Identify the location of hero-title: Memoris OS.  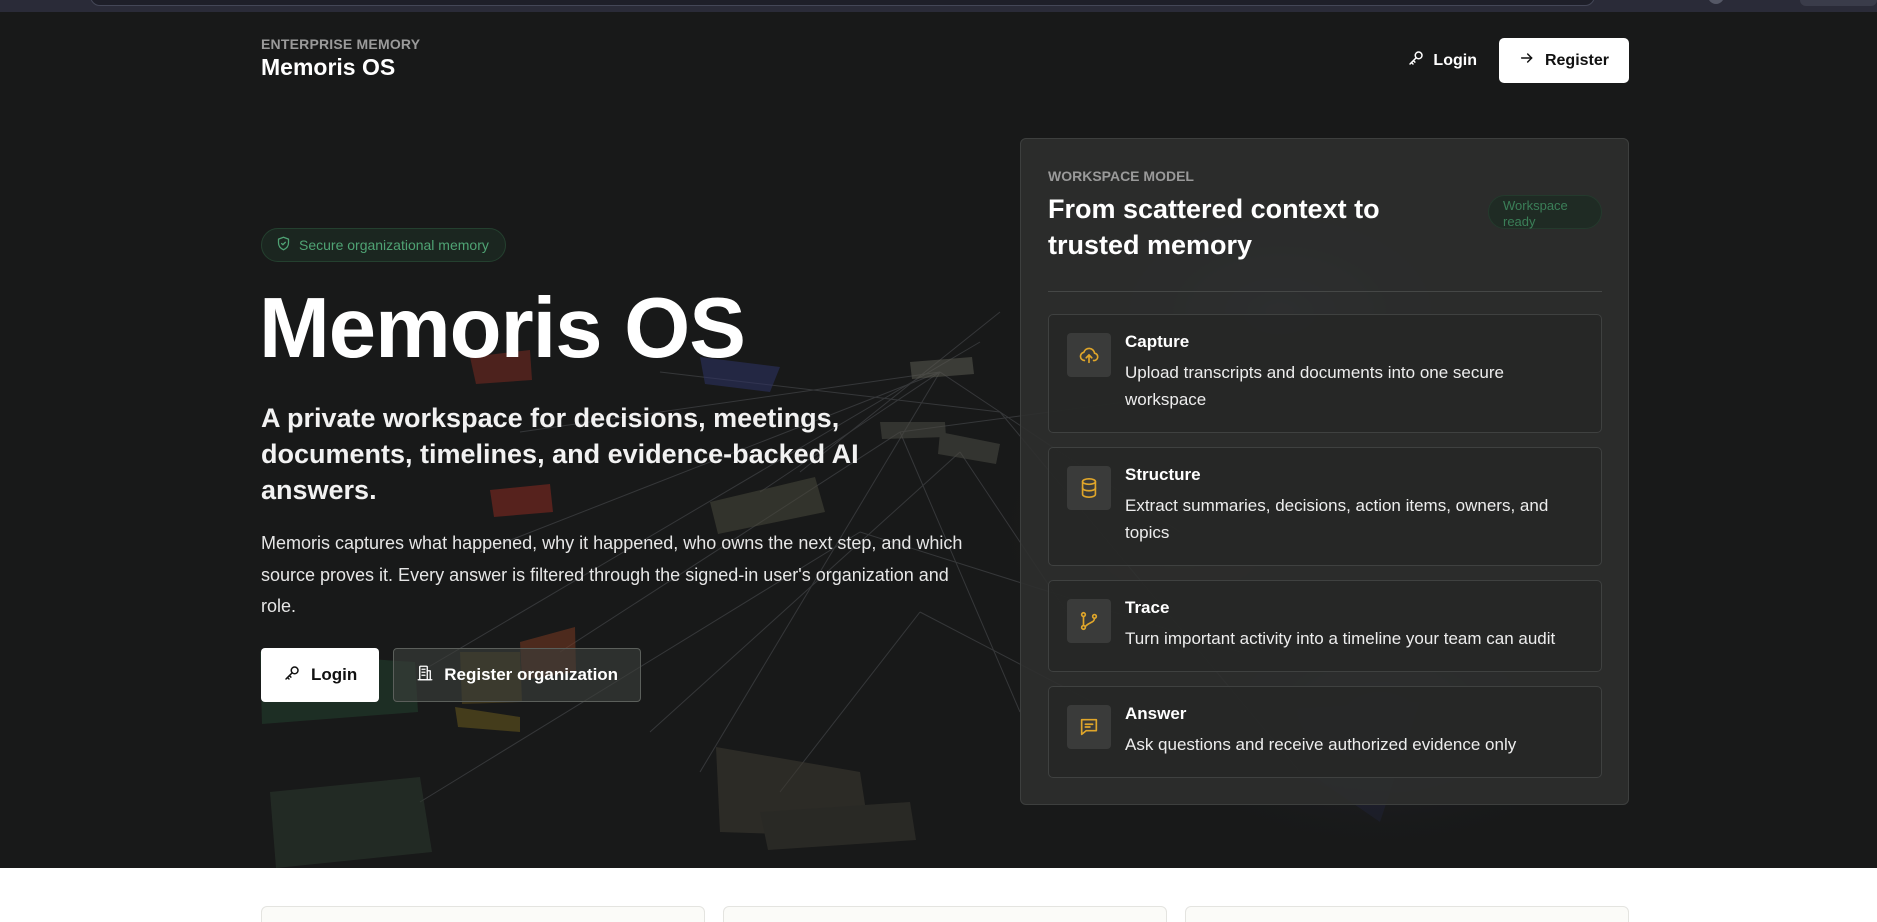
(502, 328).